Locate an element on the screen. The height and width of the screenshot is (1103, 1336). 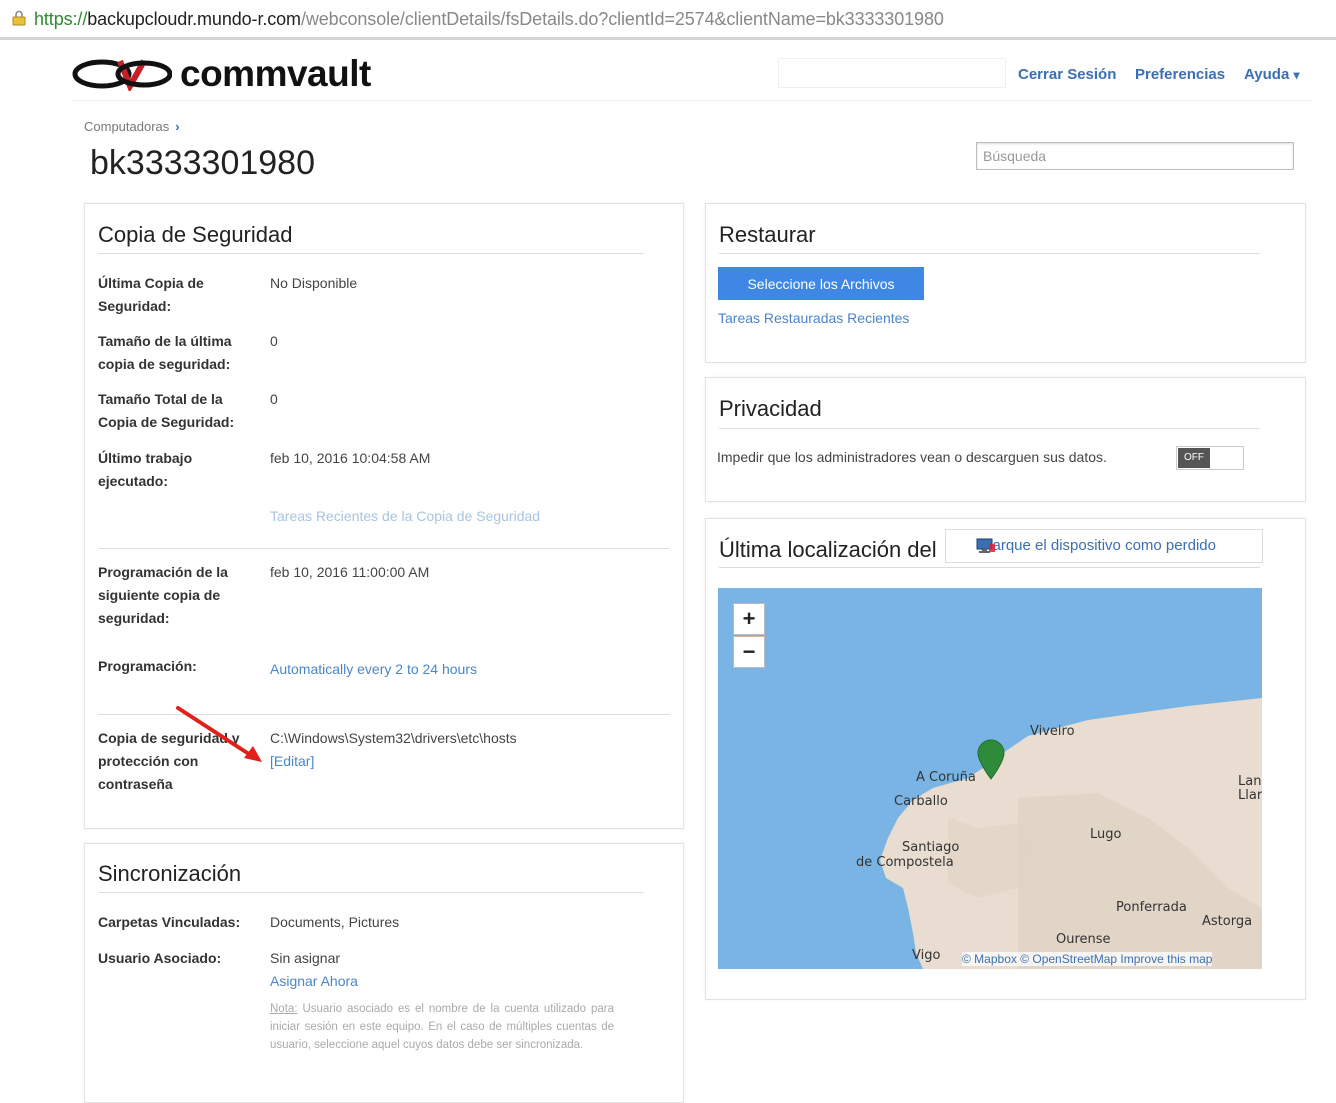
commvault-logo: commvault is located at coordinates (221, 73).